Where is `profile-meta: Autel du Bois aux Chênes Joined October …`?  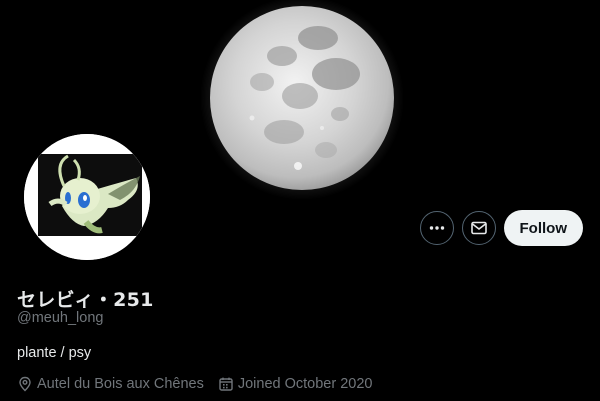
profile-meta: Autel du Bois aux Chênes Joined October … is located at coordinates (201, 384).